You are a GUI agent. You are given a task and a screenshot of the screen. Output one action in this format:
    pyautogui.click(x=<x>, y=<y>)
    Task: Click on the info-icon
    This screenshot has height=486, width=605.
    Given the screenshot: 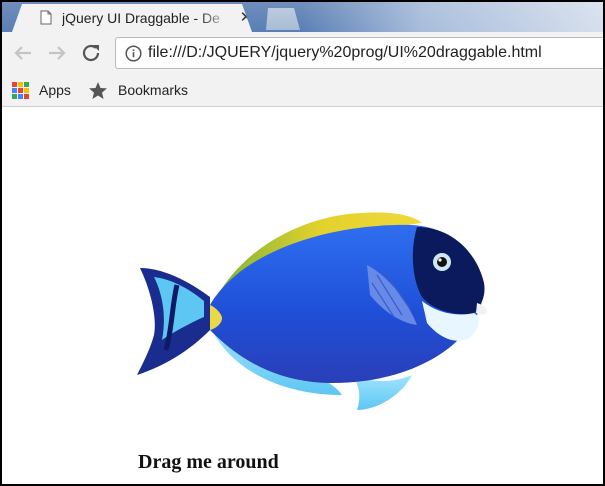 What is the action you would take?
    pyautogui.click(x=133, y=53)
    